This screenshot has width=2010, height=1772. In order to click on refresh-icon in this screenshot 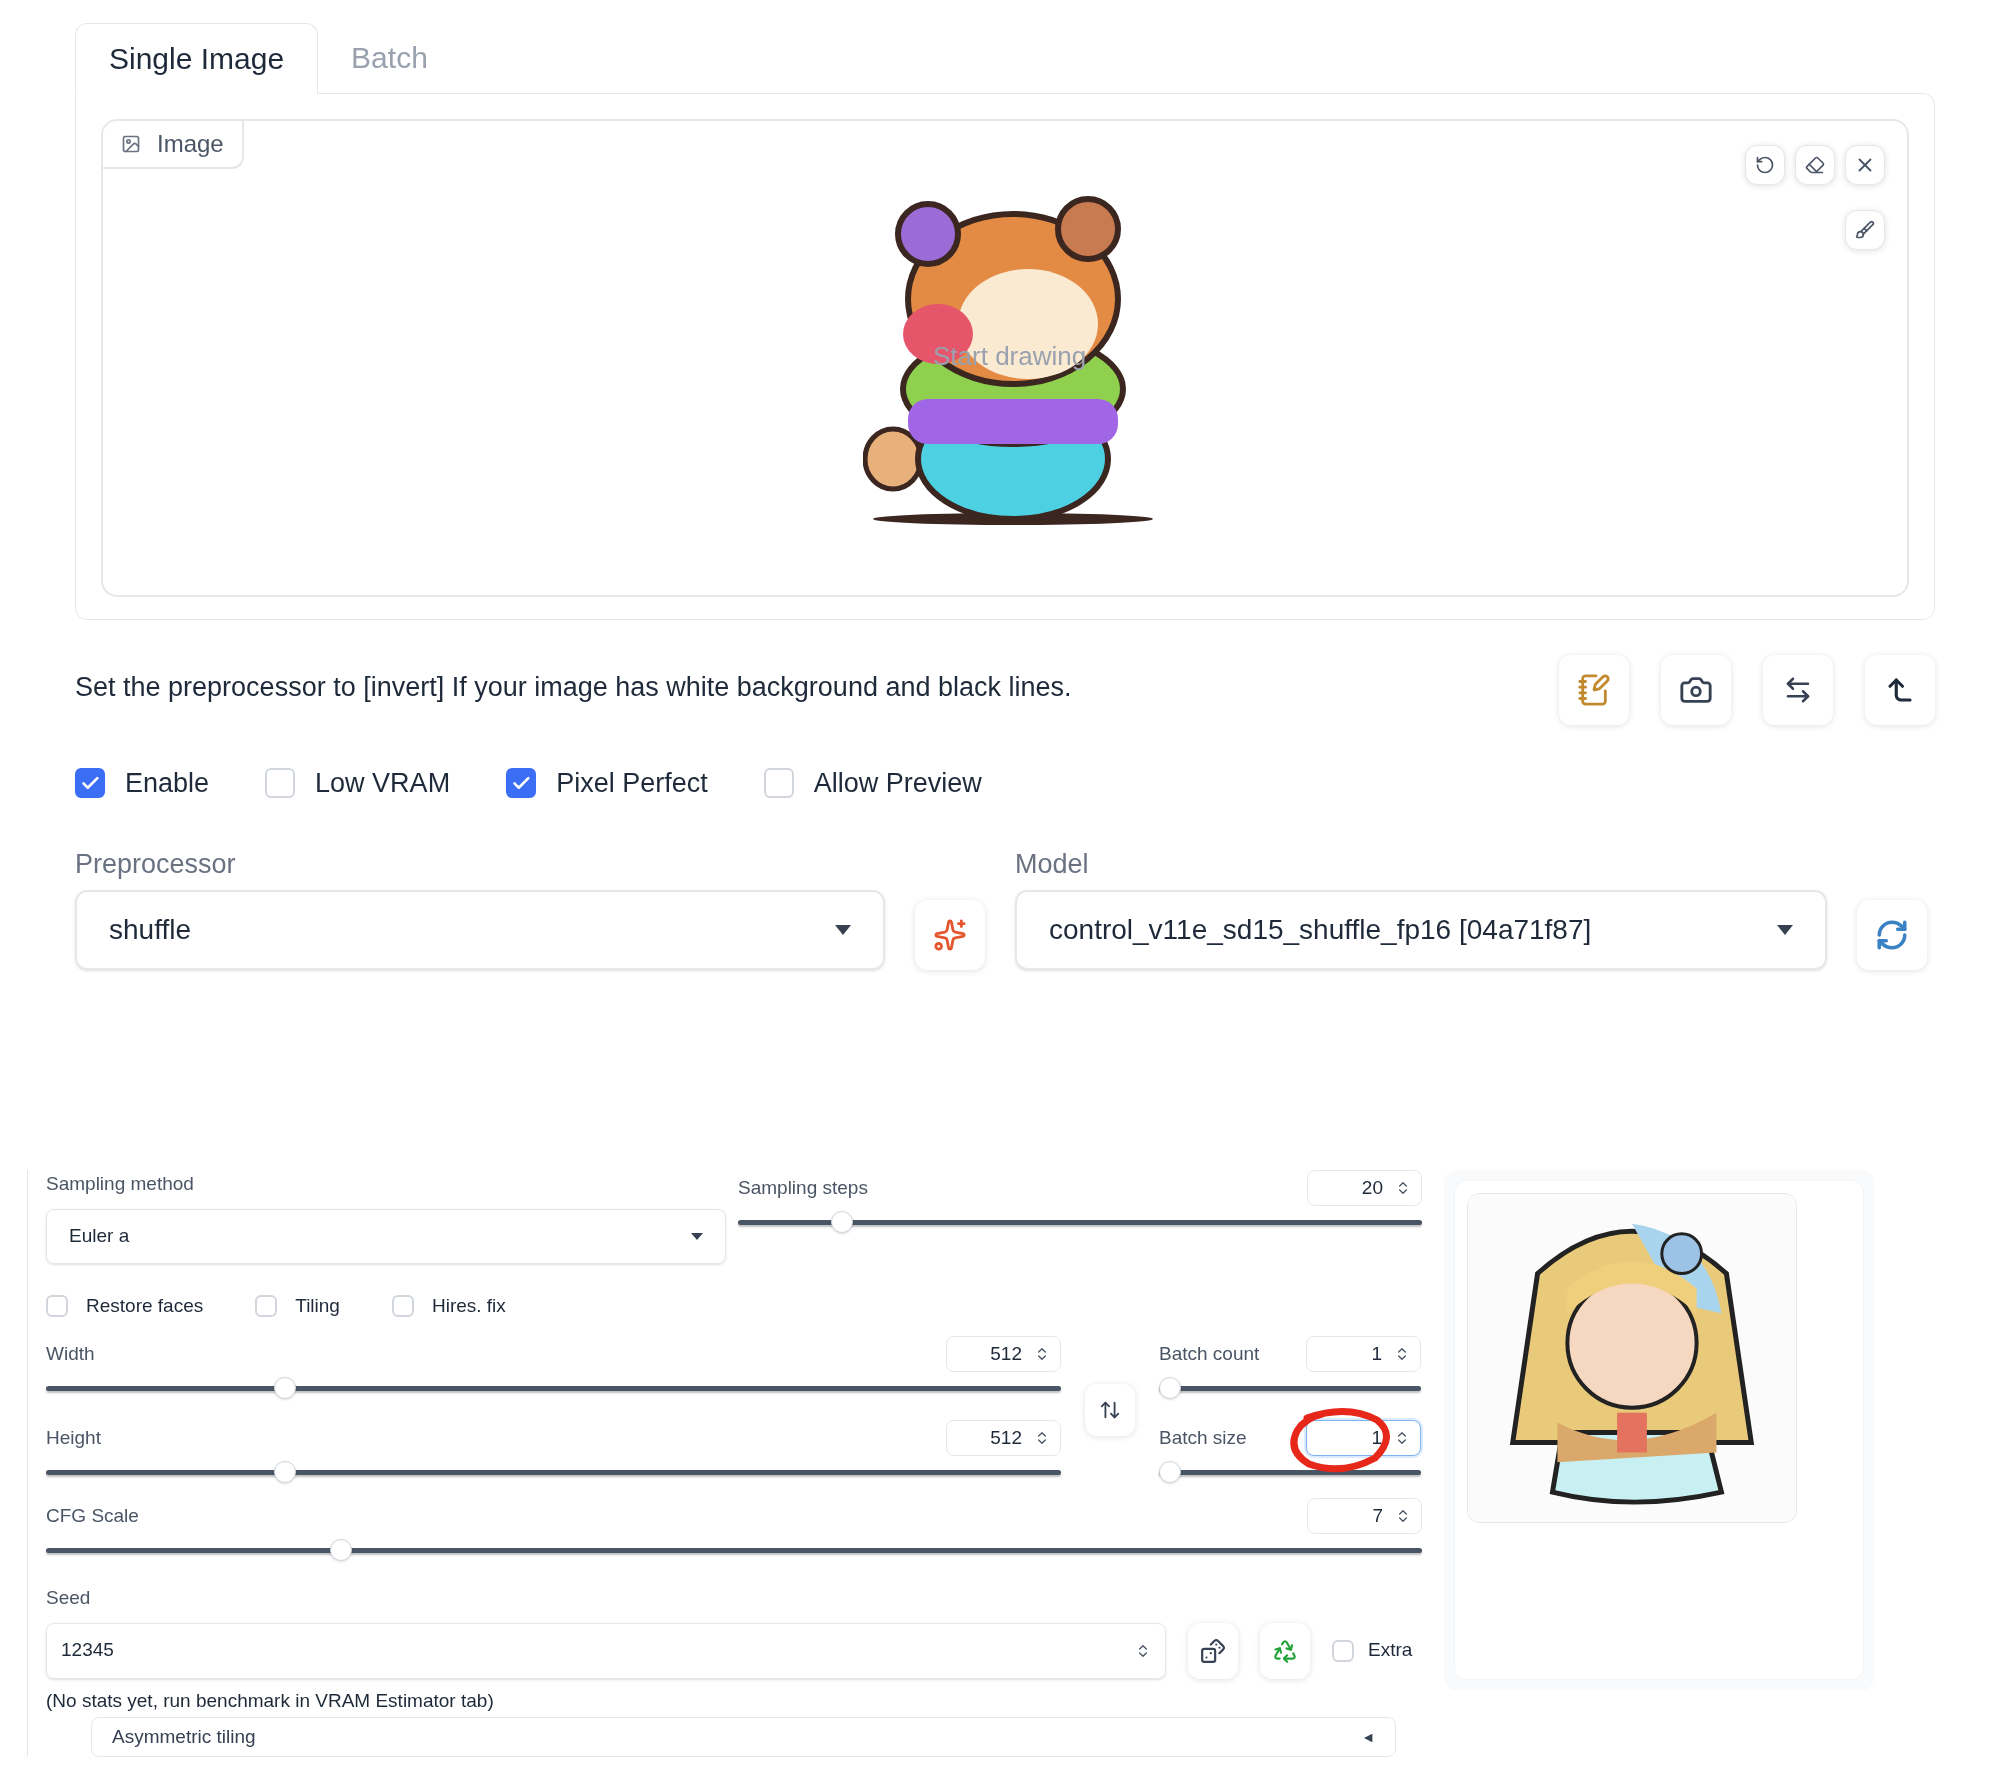, I will do `click(1892, 935)`.